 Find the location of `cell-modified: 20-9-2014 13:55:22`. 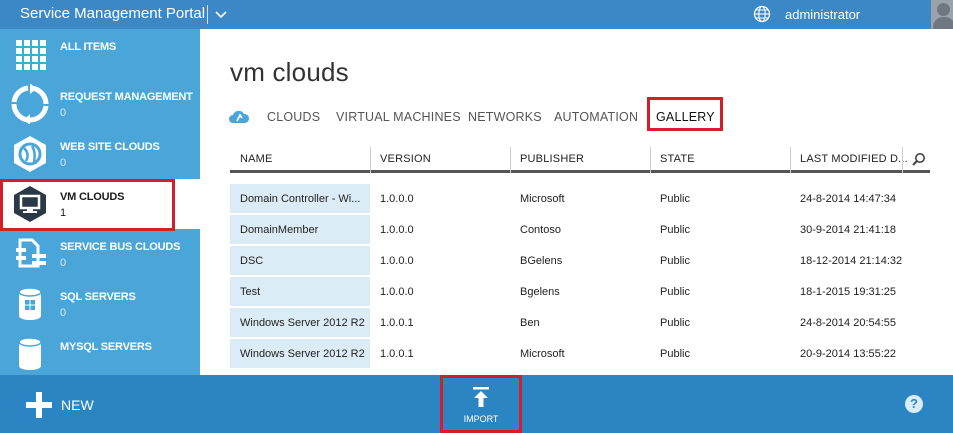

cell-modified: 20-9-2014 13:55:22 is located at coordinates (848, 354).